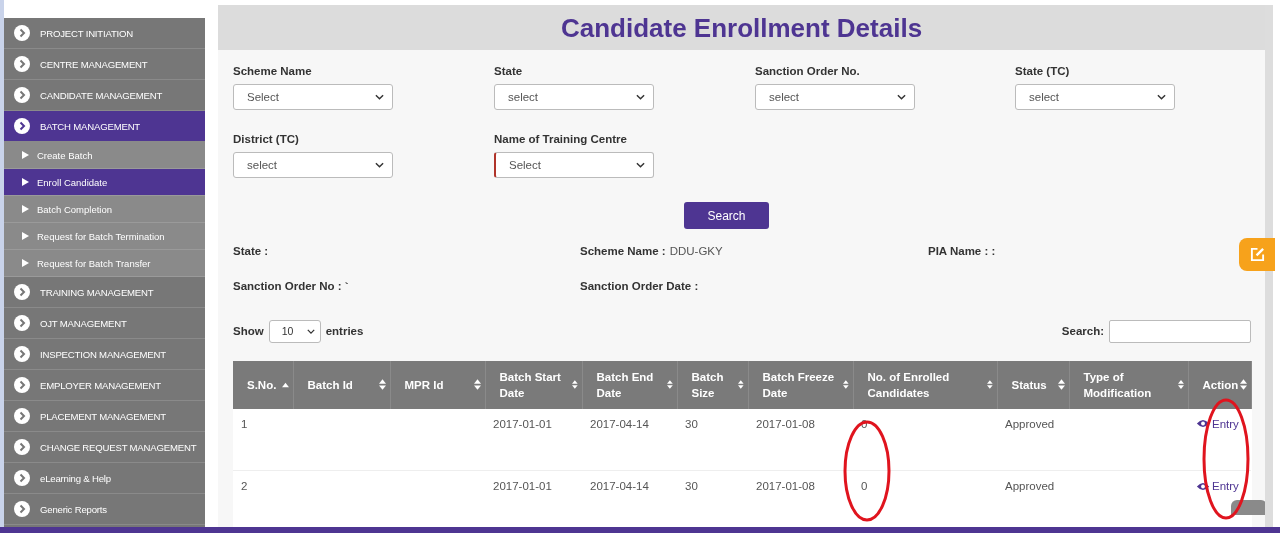  What do you see at coordinates (1033, 384) in the screenshot?
I see `column-header: Status` at bounding box center [1033, 384].